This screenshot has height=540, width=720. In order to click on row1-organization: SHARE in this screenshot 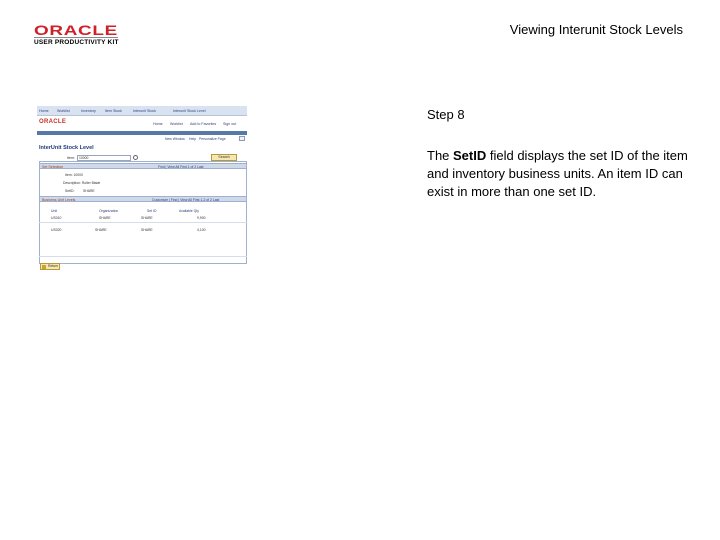, I will do `click(105, 218)`.